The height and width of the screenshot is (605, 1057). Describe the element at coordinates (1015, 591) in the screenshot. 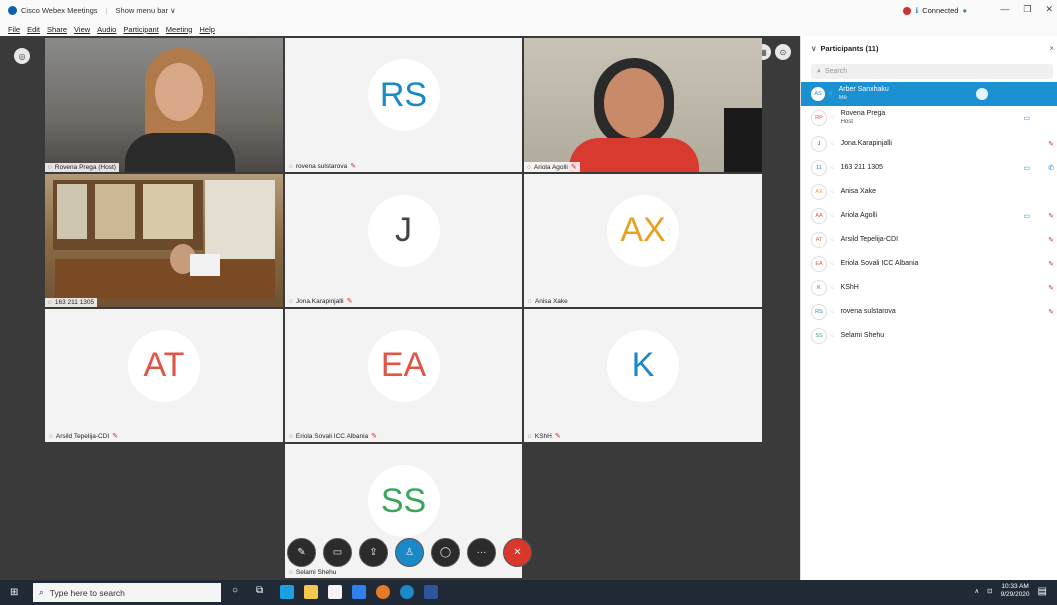

I see `clock: 10:33 AM 9/29/2020` at that location.